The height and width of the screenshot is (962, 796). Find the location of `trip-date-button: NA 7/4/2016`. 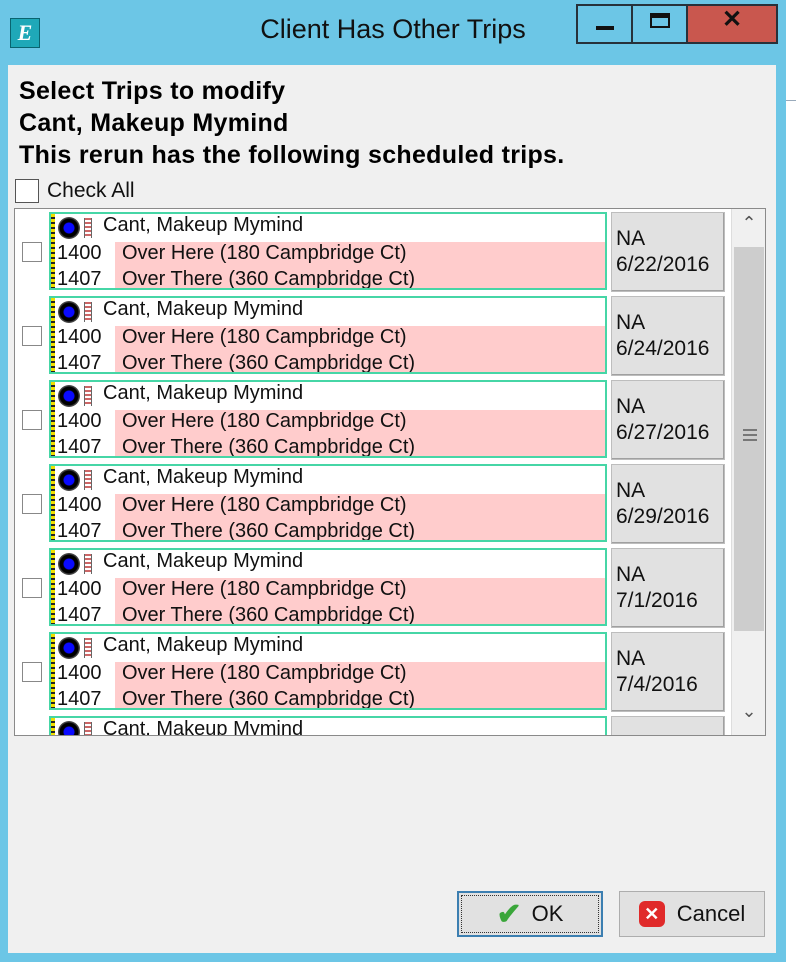

trip-date-button: NA 7/4/2016 is located at coordinates (668, 672).